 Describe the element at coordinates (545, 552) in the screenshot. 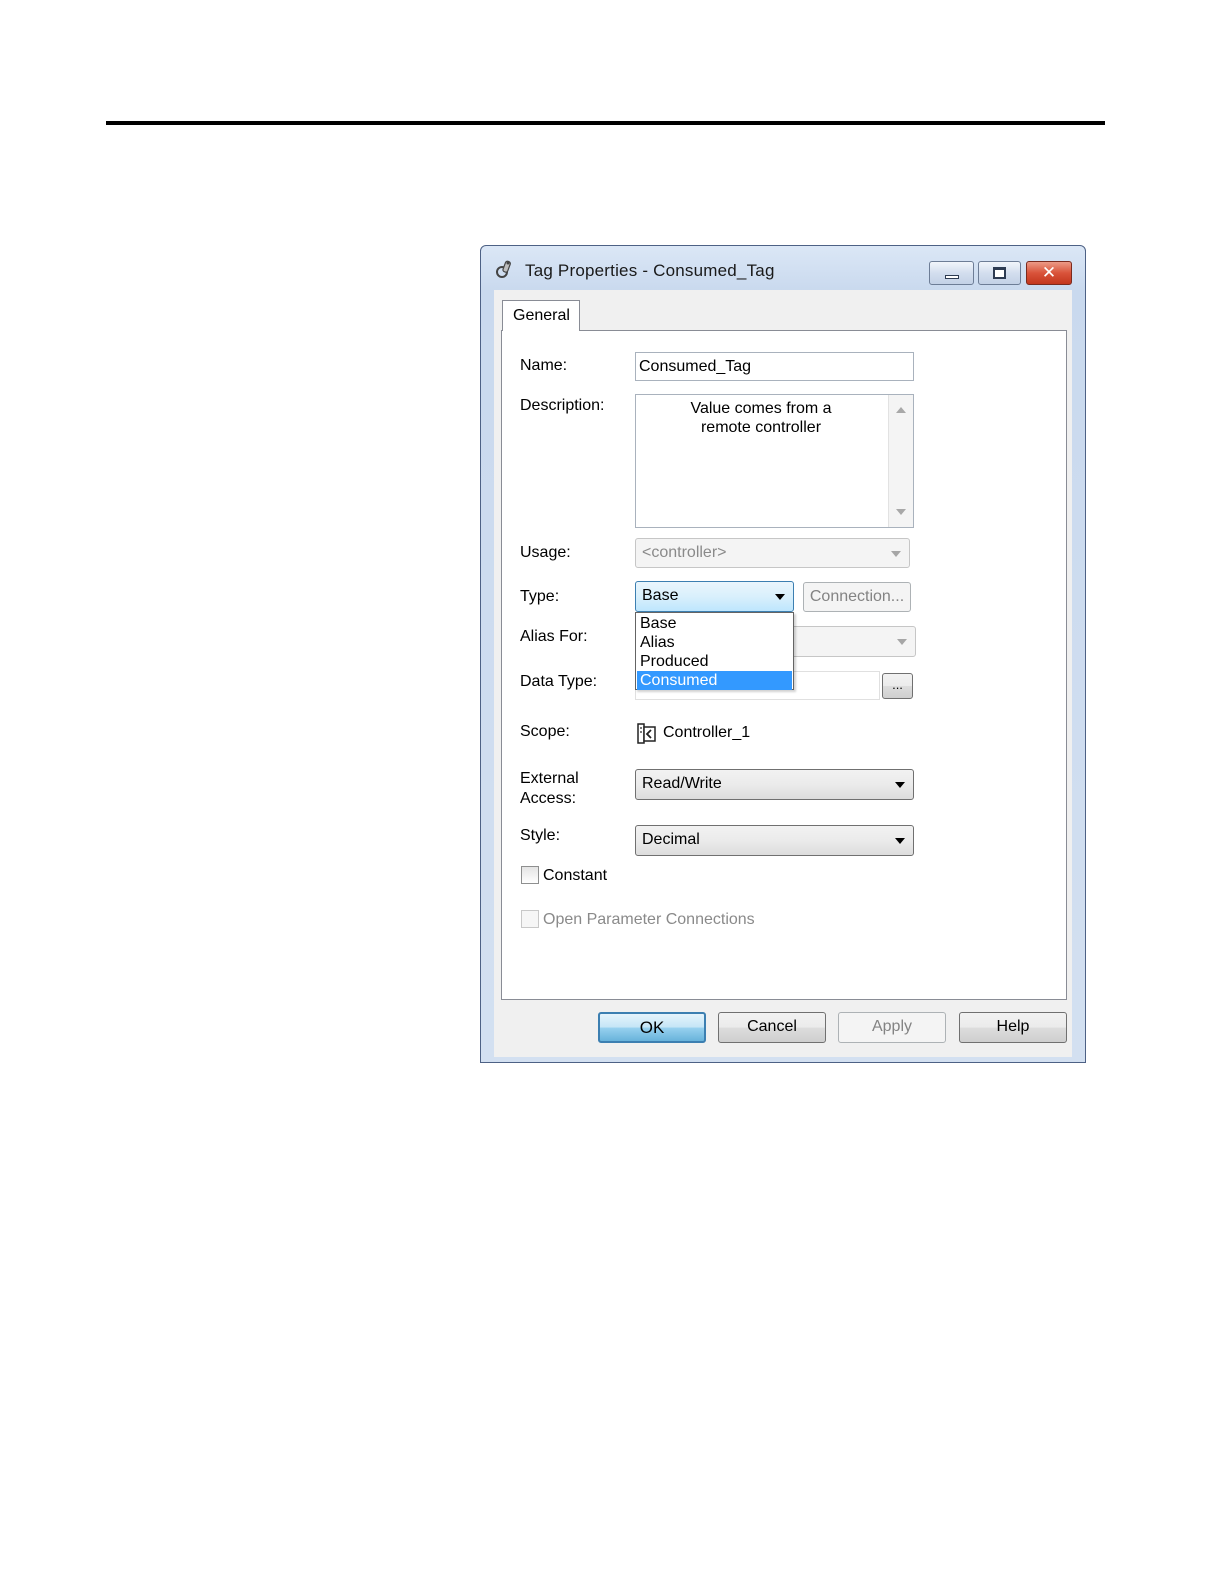

I see `usage-label: Usage:` at that location.